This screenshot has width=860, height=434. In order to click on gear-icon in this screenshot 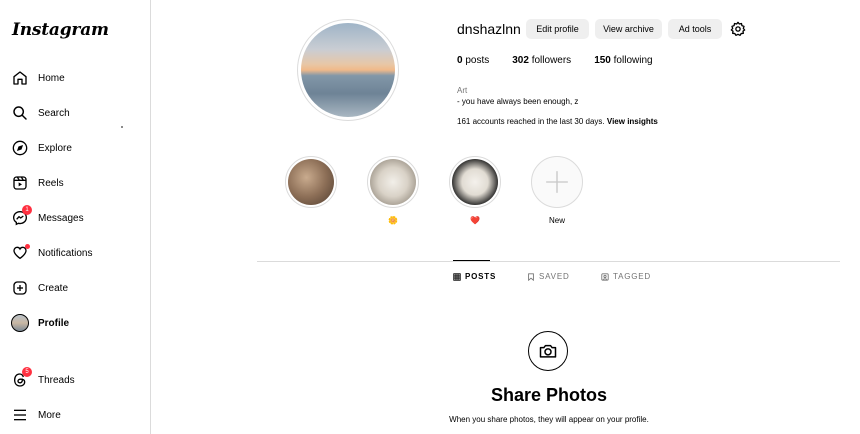, I will do `click(738, 29)`.